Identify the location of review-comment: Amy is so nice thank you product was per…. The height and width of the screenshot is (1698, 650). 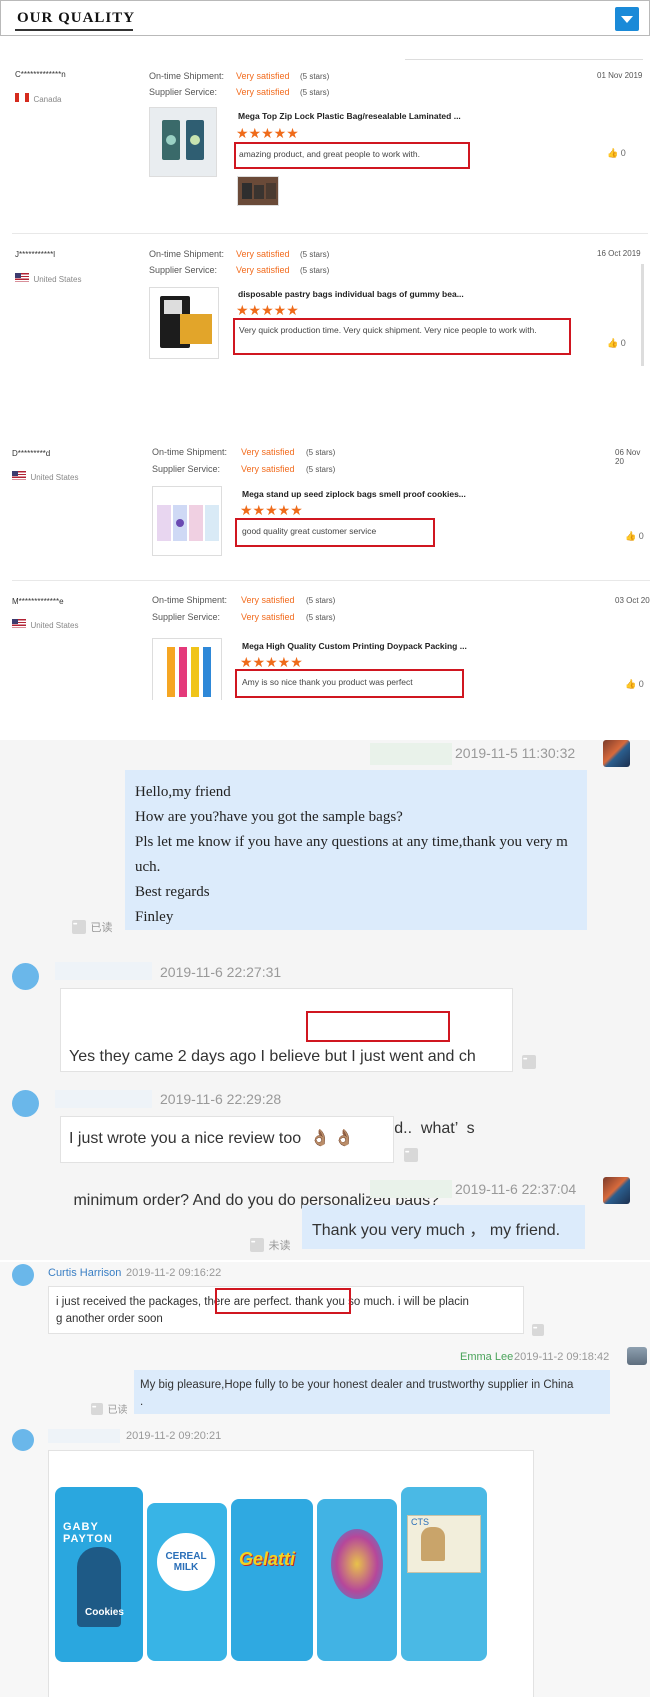
(327, 682).